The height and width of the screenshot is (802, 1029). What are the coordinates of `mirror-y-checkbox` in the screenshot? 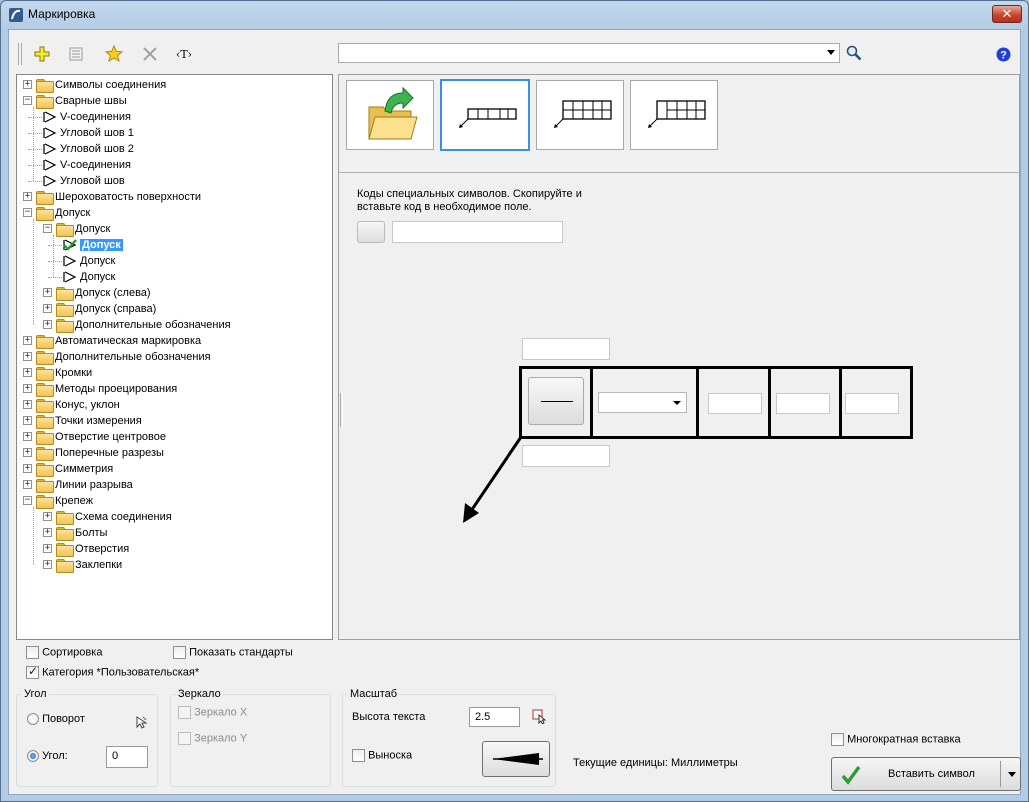 It's located at (184, 738).